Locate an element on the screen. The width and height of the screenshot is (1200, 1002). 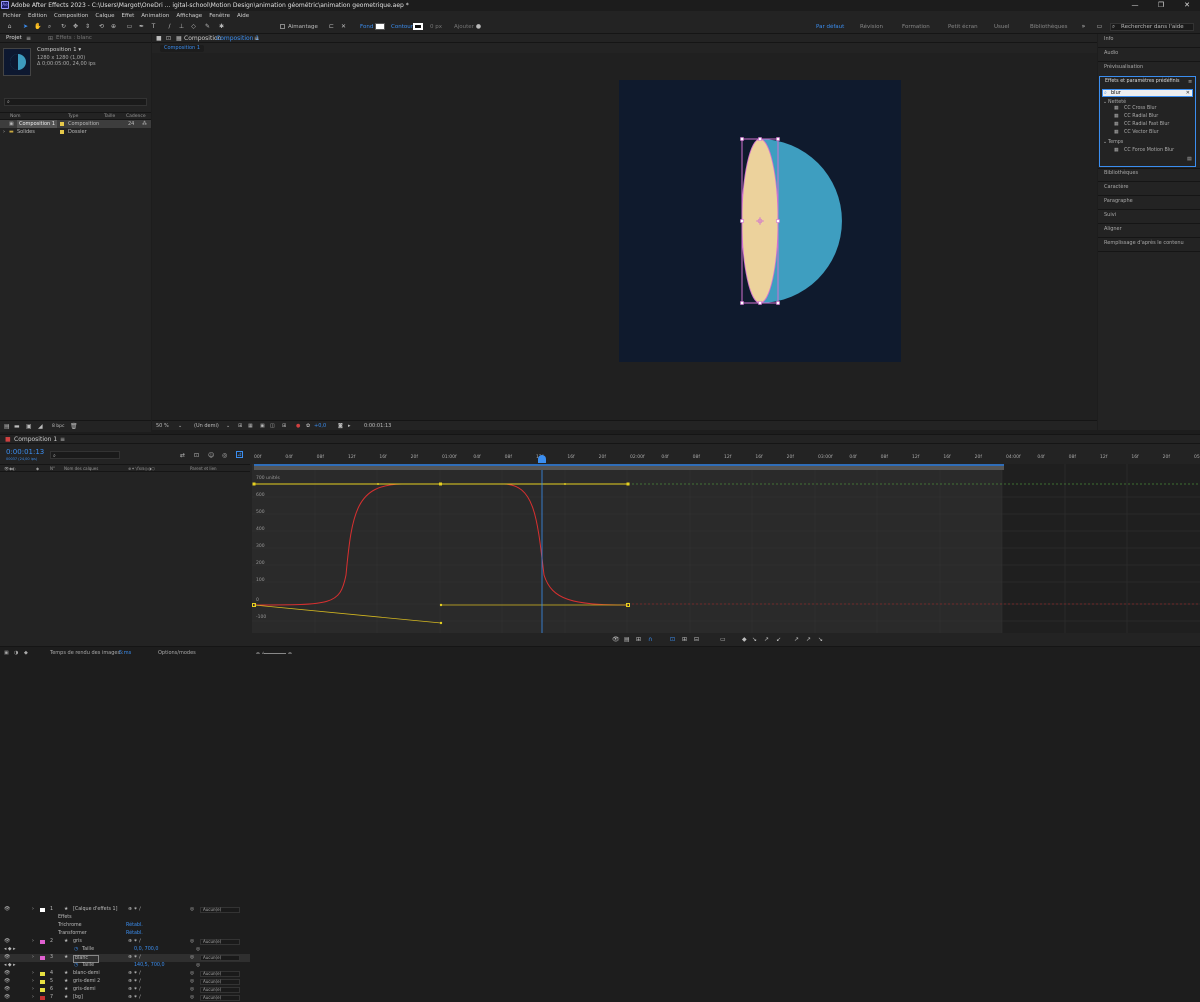
panel-content-aware-fill: Remplissage d'après le contenu is located at coordinates (1144, 243).